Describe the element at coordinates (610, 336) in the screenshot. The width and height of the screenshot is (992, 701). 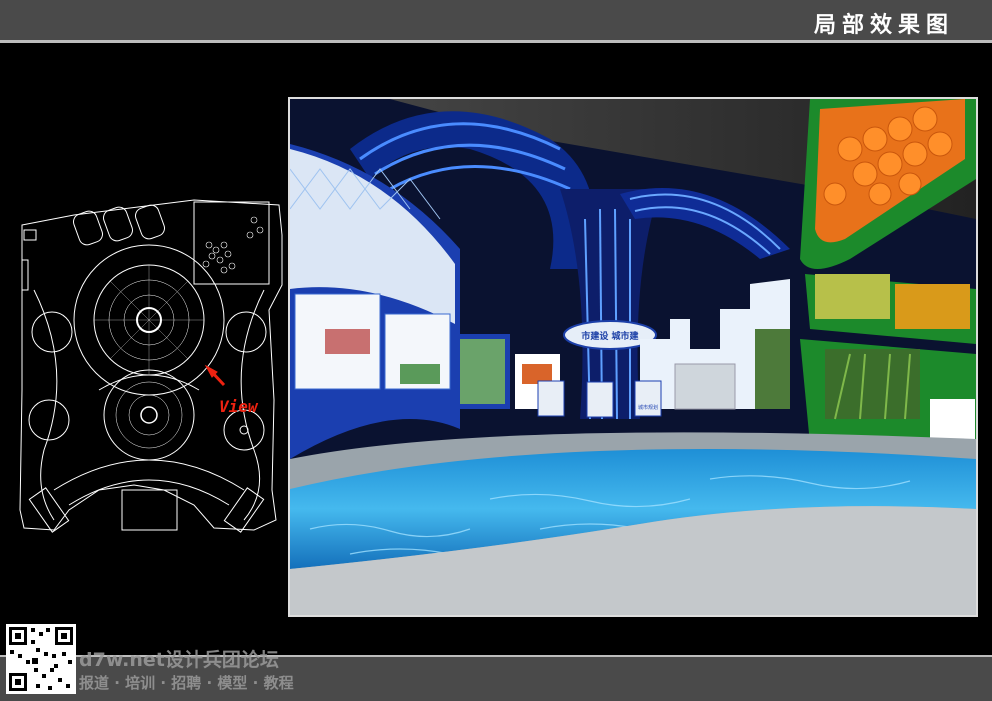
I see `column-banner: 市建设 城市建` at that location.